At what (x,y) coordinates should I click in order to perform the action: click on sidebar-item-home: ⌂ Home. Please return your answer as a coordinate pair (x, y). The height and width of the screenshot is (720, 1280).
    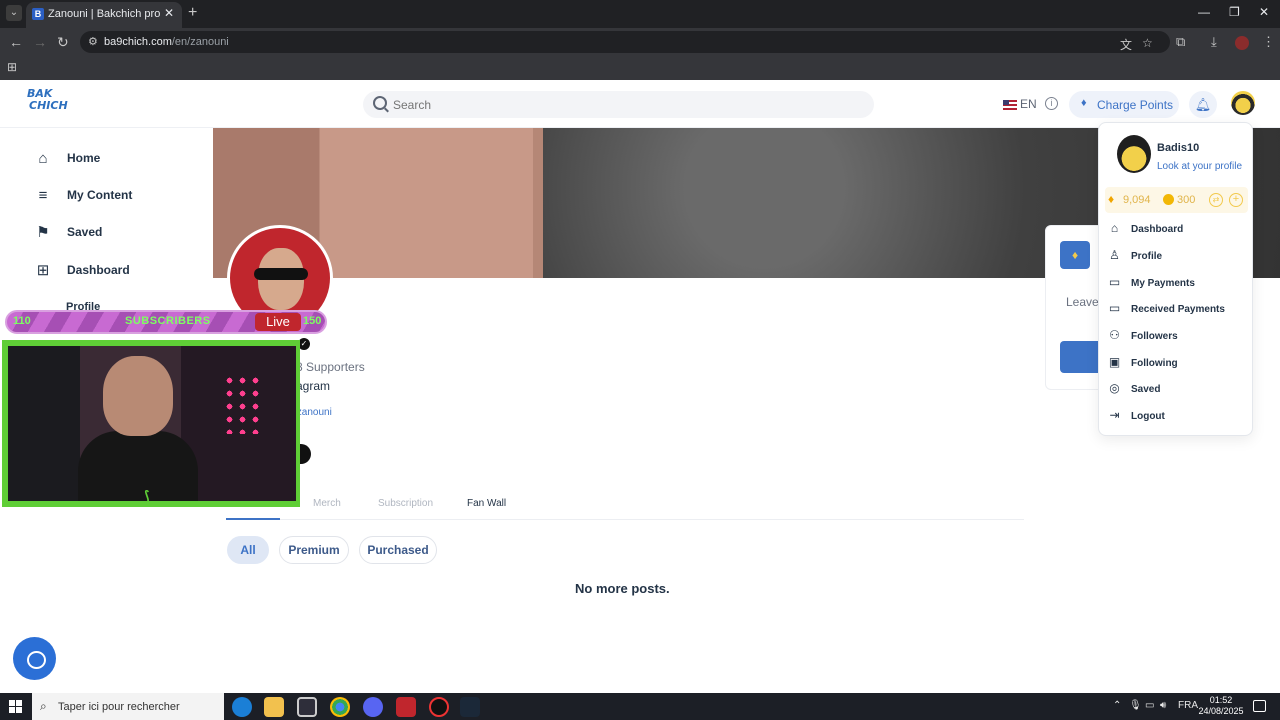
    Looking at the image, I should click on (119, 159).